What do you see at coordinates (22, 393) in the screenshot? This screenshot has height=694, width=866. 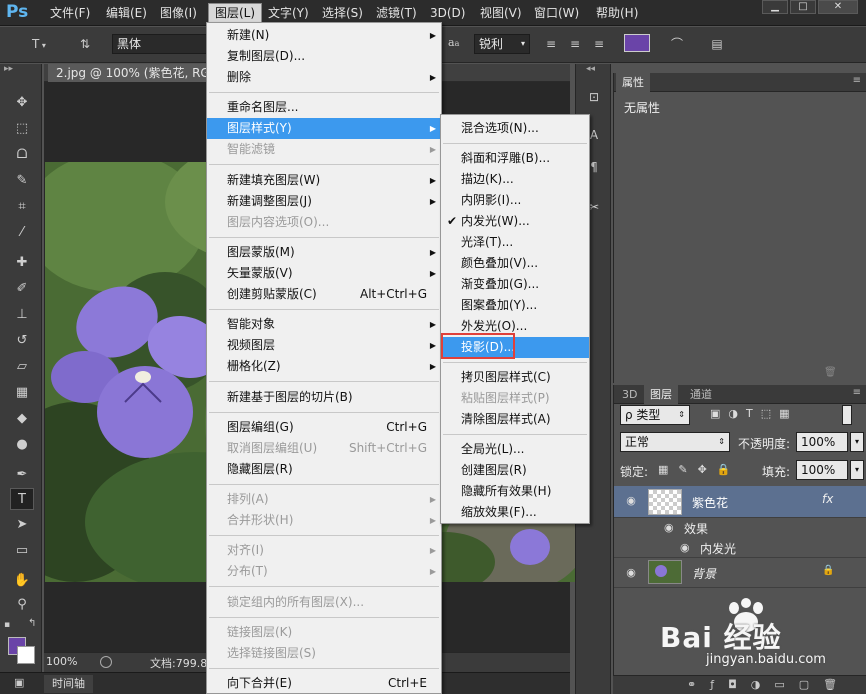 I see `gradient-tool-icon: ▦` at bounding box center [22, 393].